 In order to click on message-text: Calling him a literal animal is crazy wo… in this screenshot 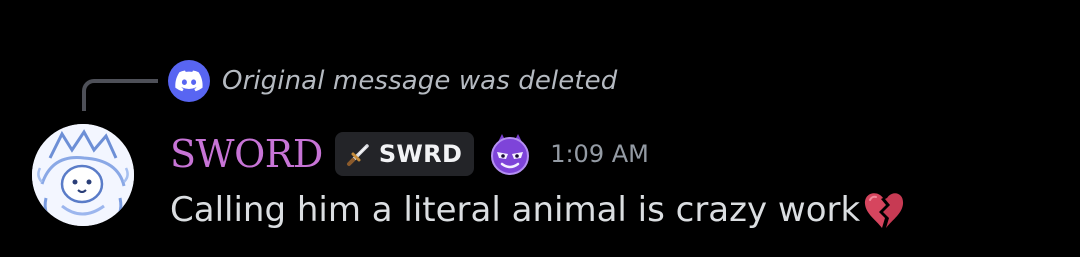, I will do `click(515, 210)`.